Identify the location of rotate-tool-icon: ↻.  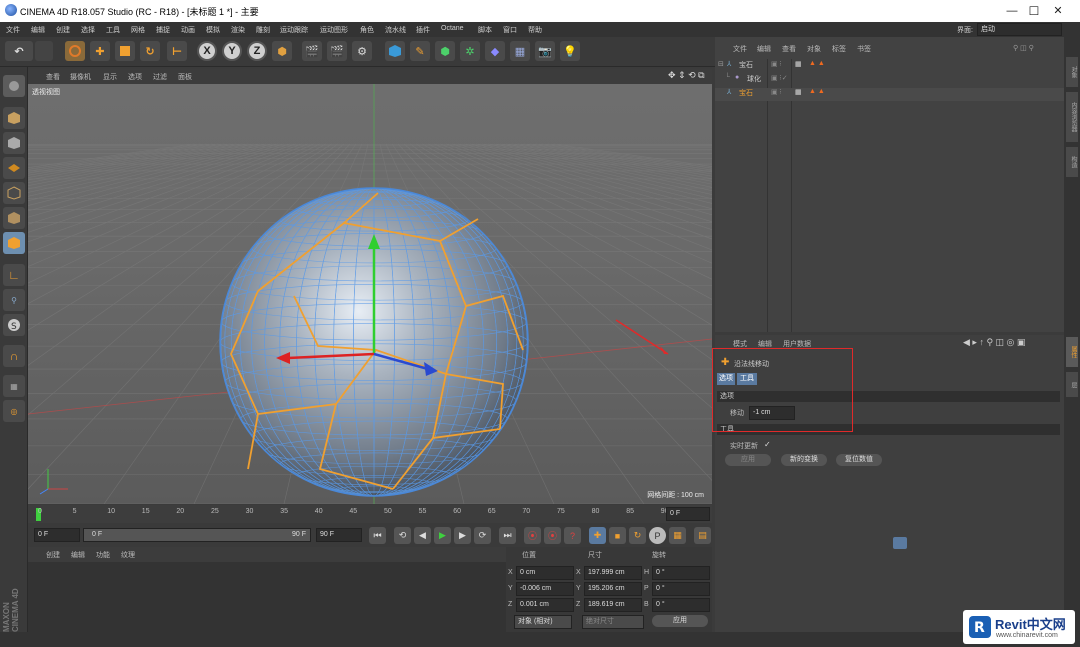
(150, 51).